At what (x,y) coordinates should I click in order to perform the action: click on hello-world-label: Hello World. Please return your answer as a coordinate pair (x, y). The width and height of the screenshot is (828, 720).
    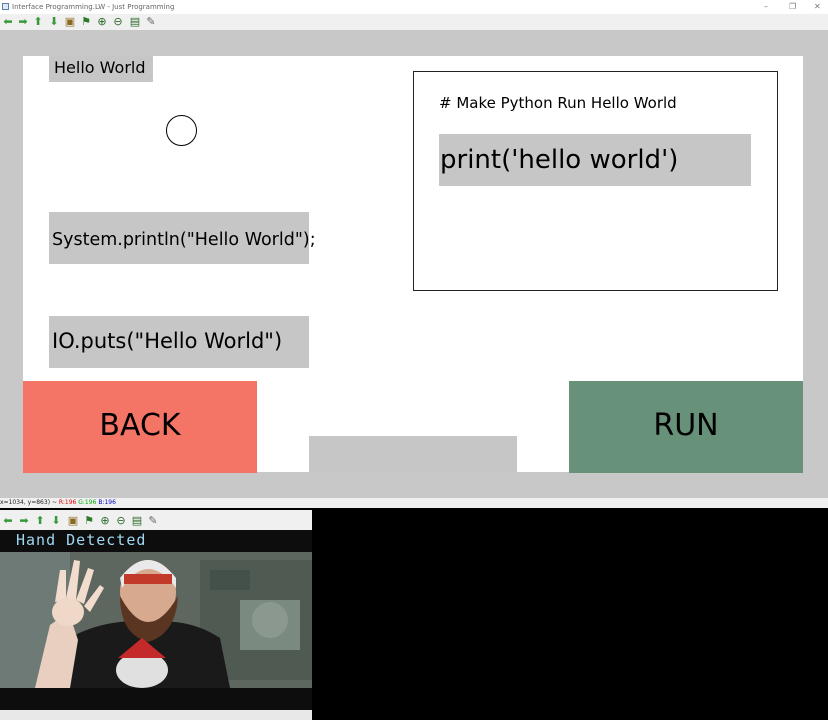
    Looking at the image, I should click on (101, 69).